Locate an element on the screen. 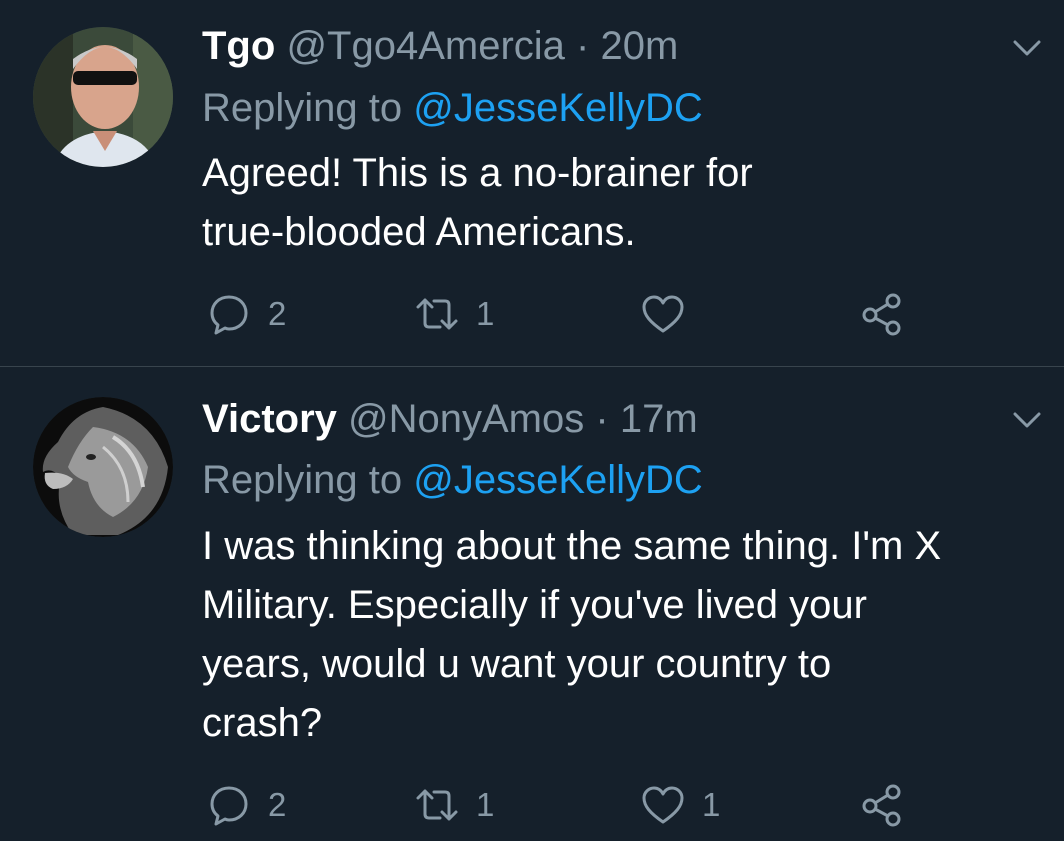 This screenshot has width=1064, height=841. tweet-text-line: true-blooded Americans. is located at coordinates (419, 232).